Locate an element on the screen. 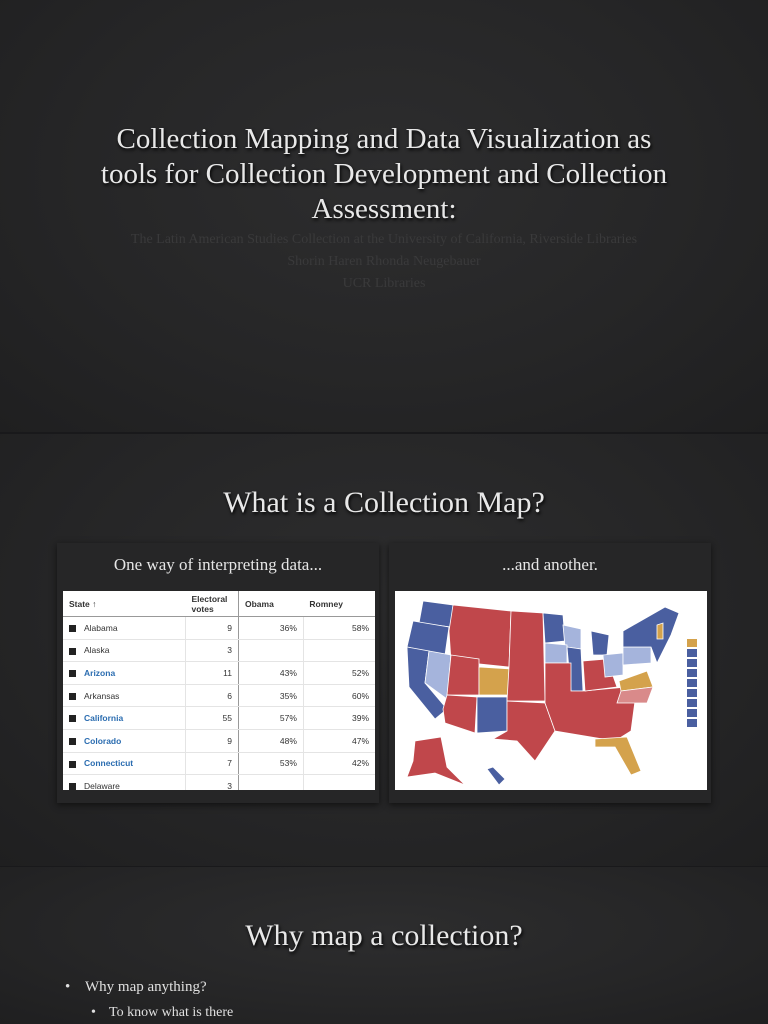 The height and width of the screenshot is (1024, 768). electoral-votes-cell: 6 is located at coordinates (212, 696).